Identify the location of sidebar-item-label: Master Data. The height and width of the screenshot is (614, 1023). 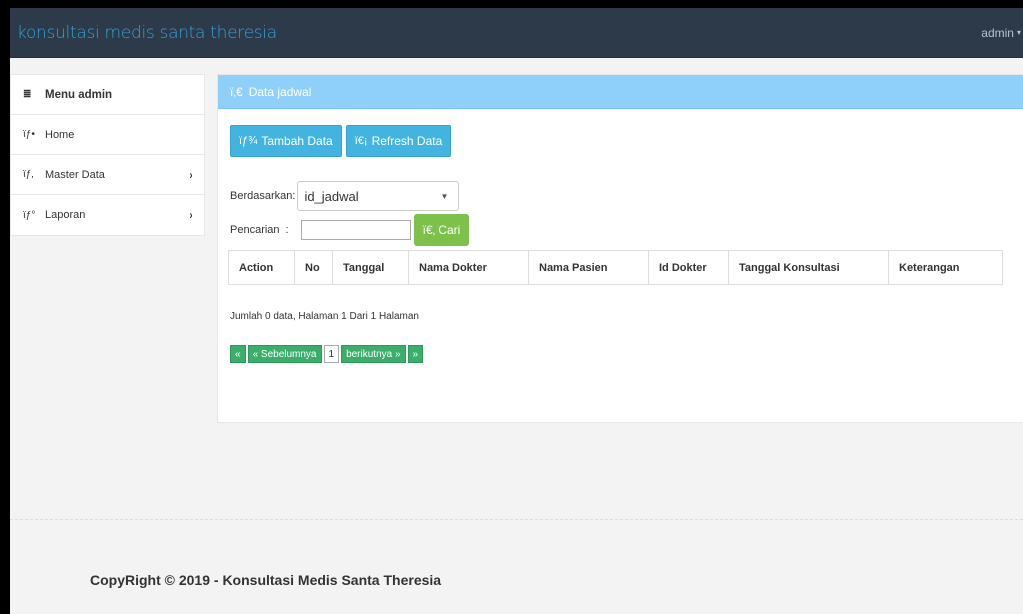
(75, 174).